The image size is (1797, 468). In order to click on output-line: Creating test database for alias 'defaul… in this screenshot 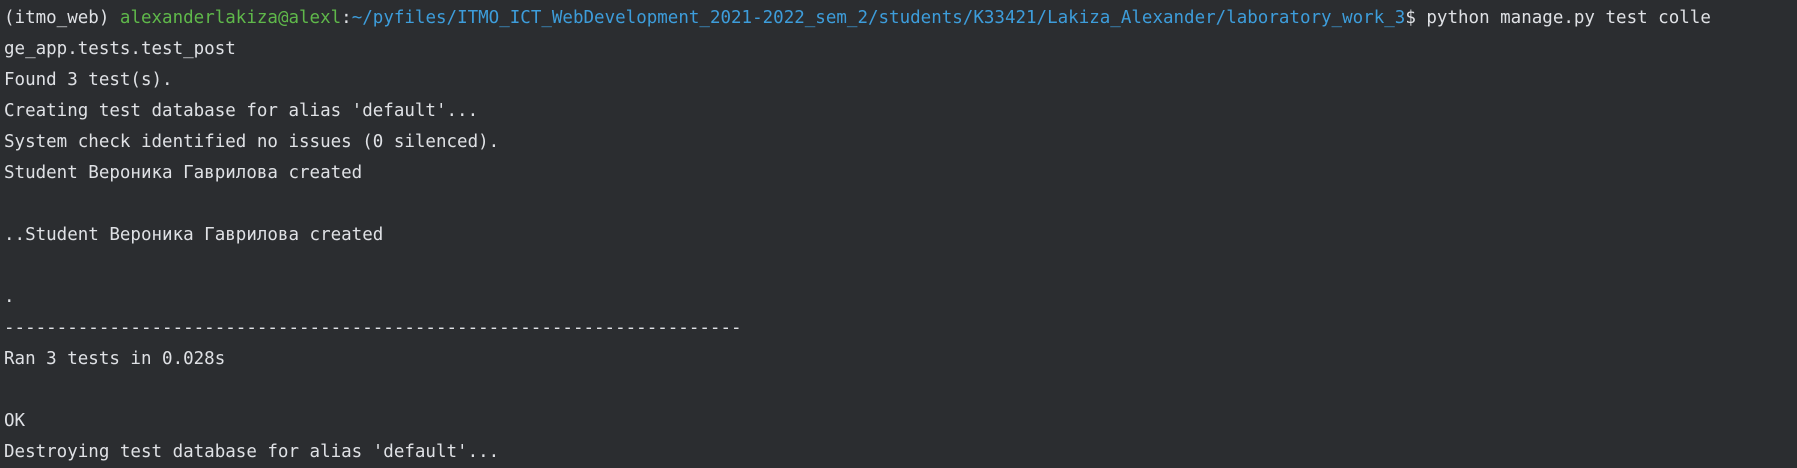, I will do `click(241, 111)`.